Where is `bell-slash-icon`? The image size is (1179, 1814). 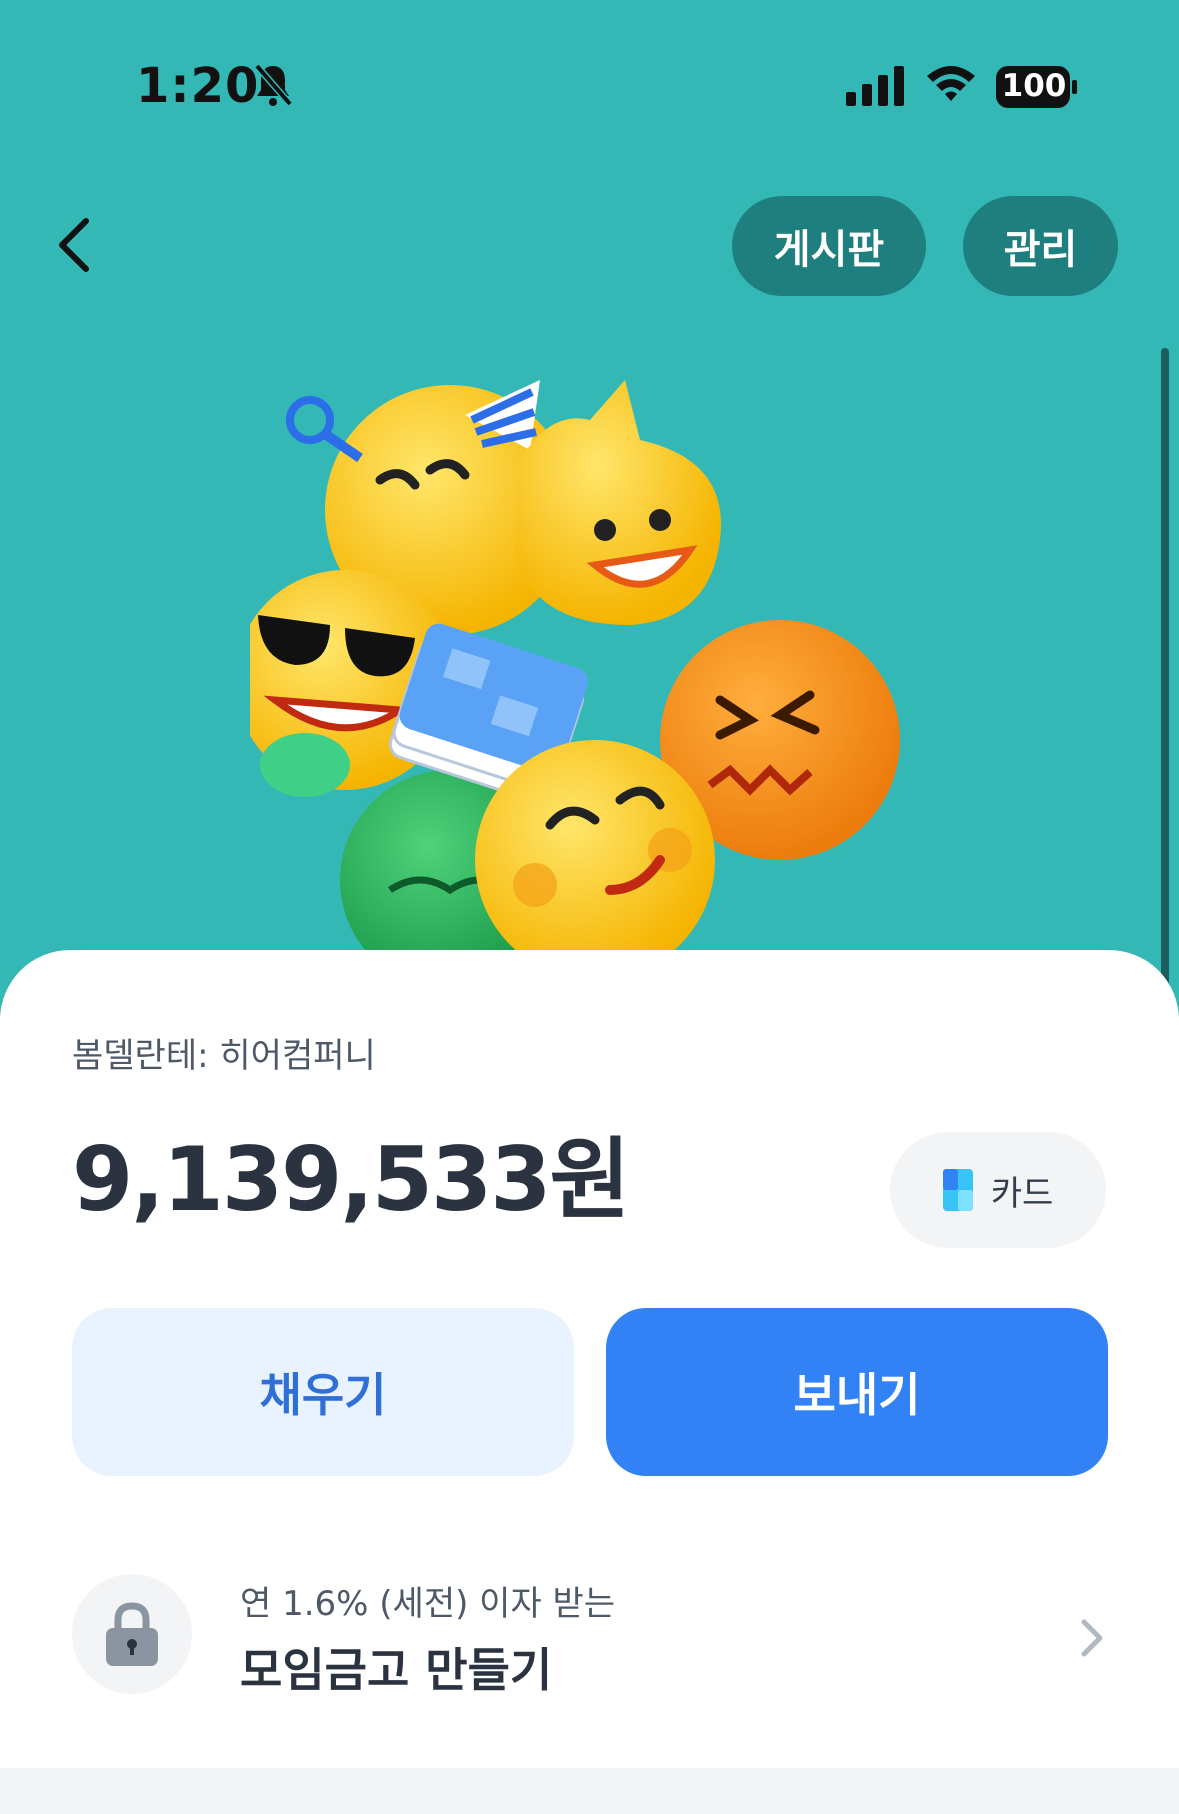
bell-slash-icon is located at coordinates (273, 85).